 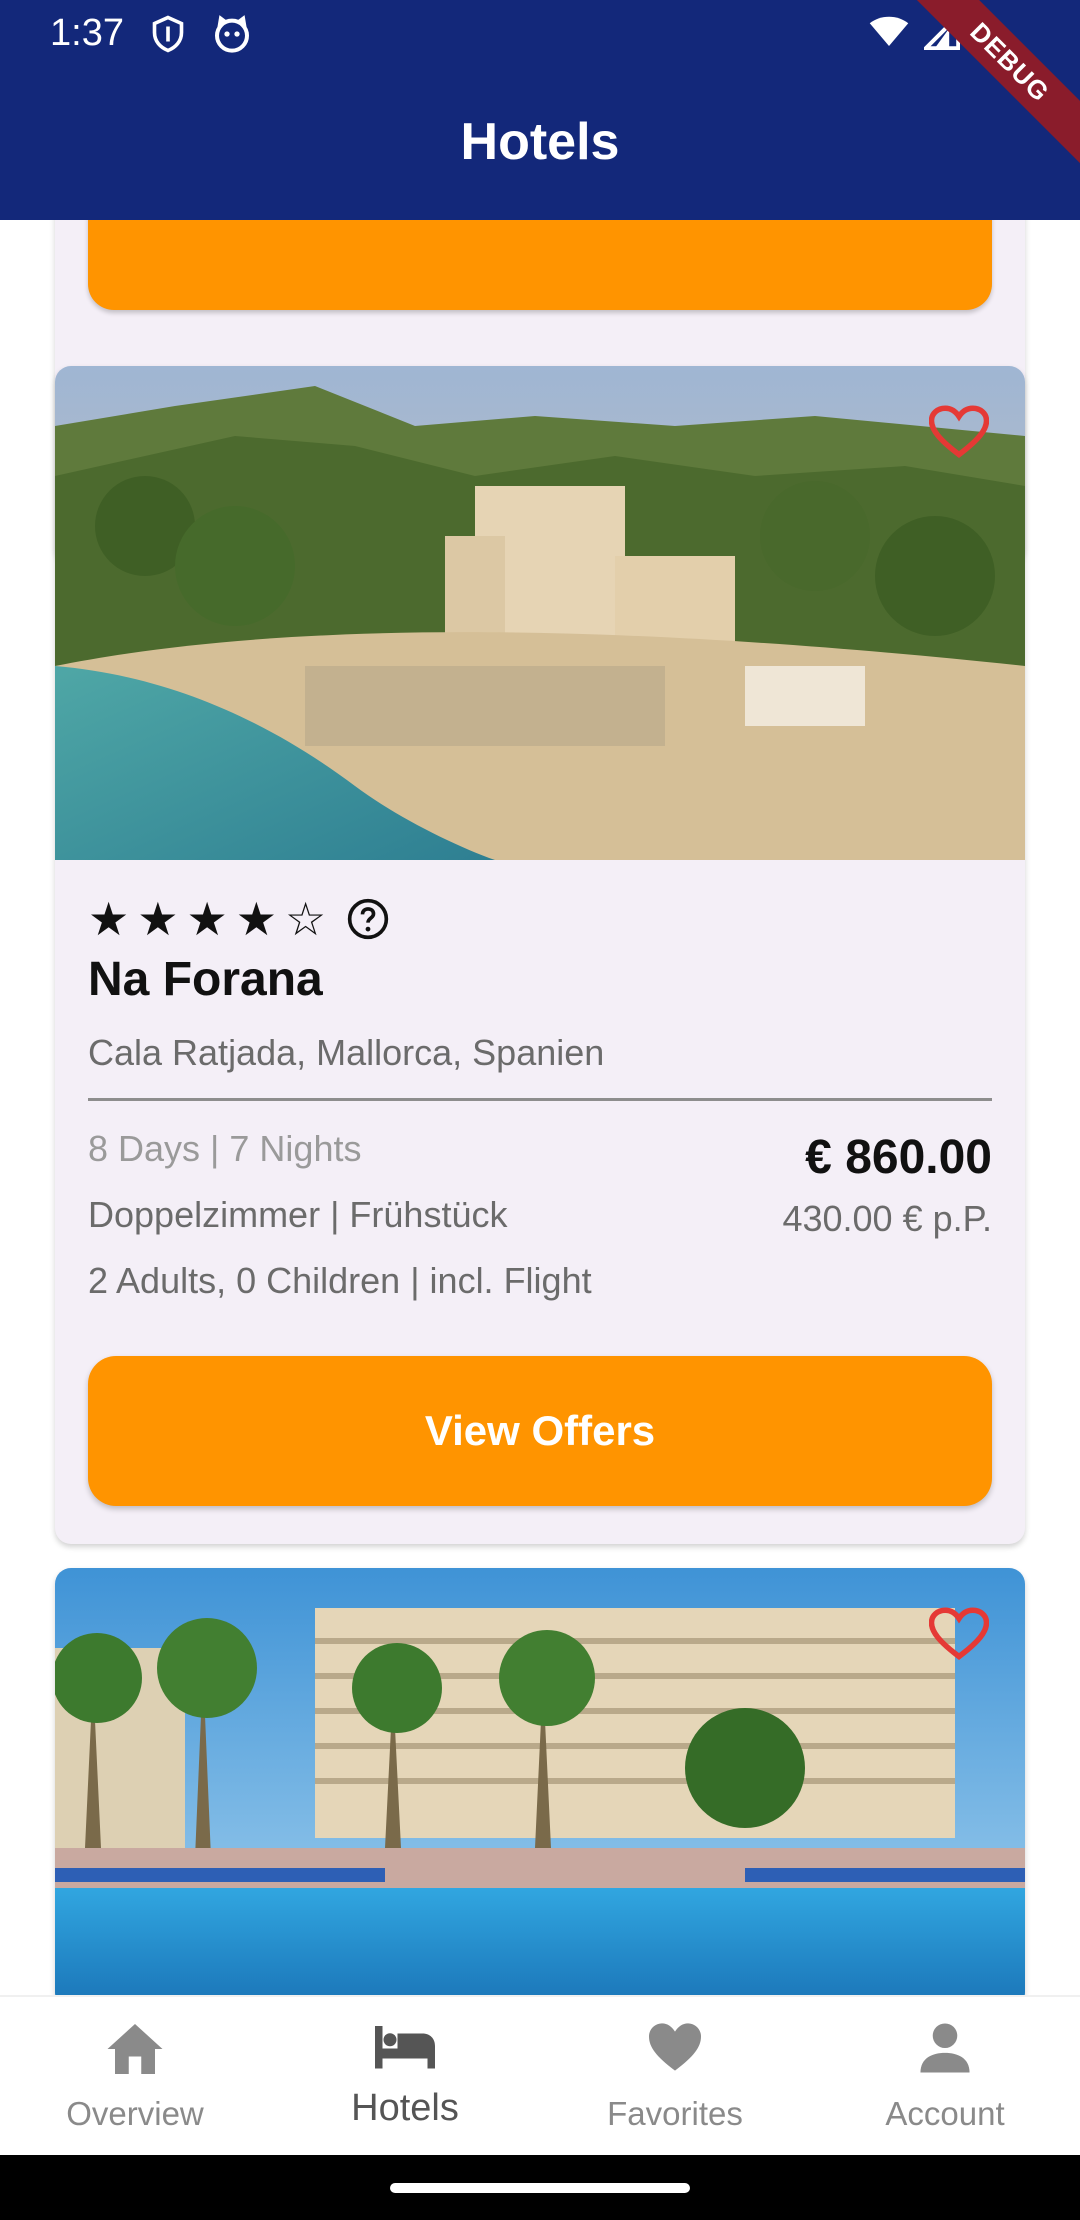 I want to click on bed-icon, so click(x=405, y=2047).